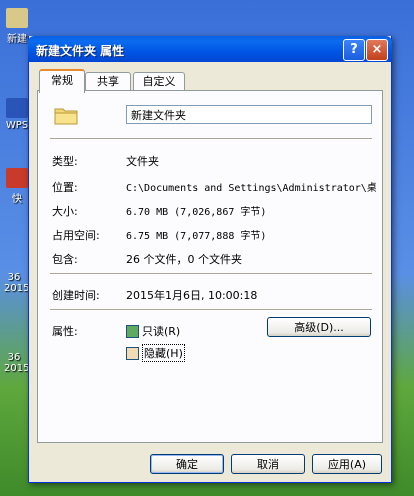  I want to click on desktop-icon-360-b: 36 2015, so click(17, 363).